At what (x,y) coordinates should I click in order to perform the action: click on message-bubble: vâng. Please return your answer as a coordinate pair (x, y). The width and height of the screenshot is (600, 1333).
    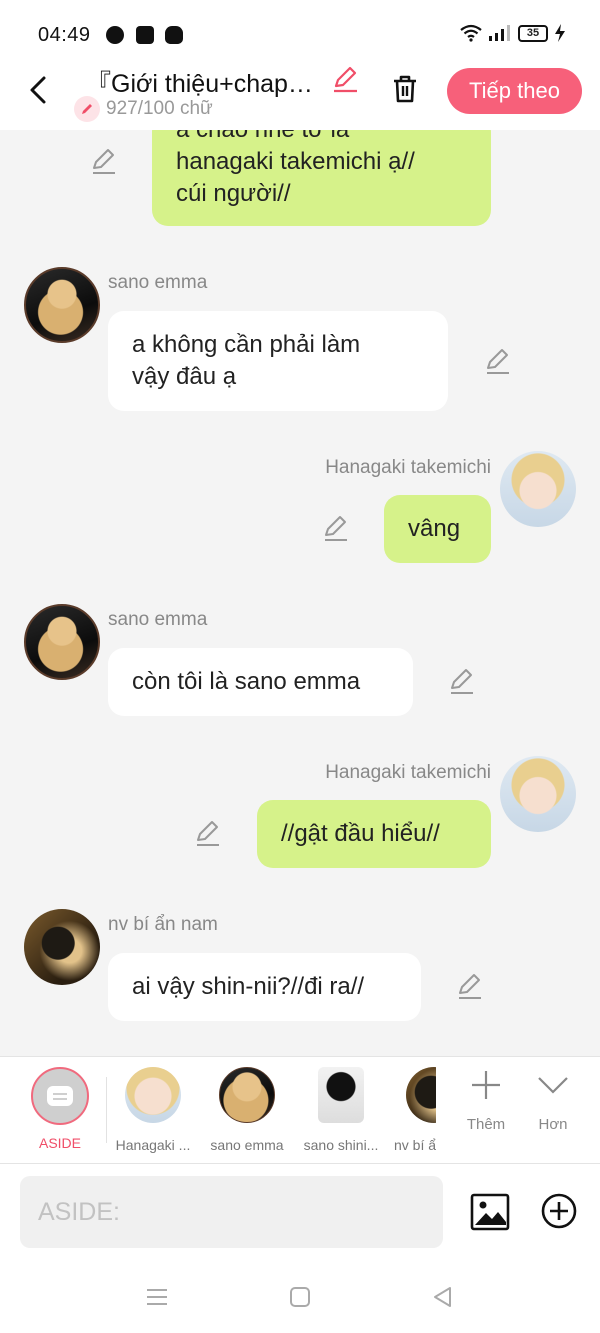
    Looking at the image, I should click on (437, 529).